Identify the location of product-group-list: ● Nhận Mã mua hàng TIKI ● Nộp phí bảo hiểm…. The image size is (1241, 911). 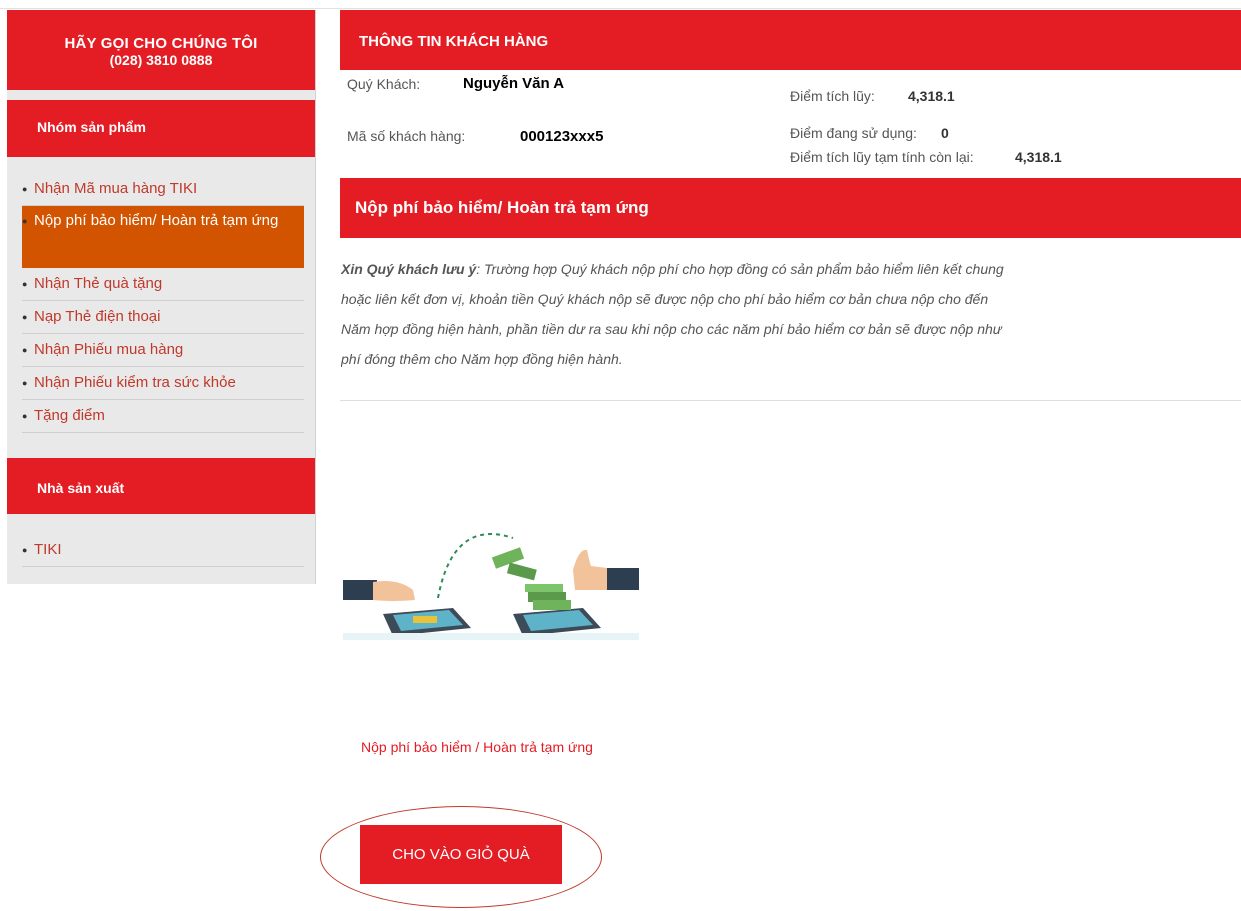
(163, 303).